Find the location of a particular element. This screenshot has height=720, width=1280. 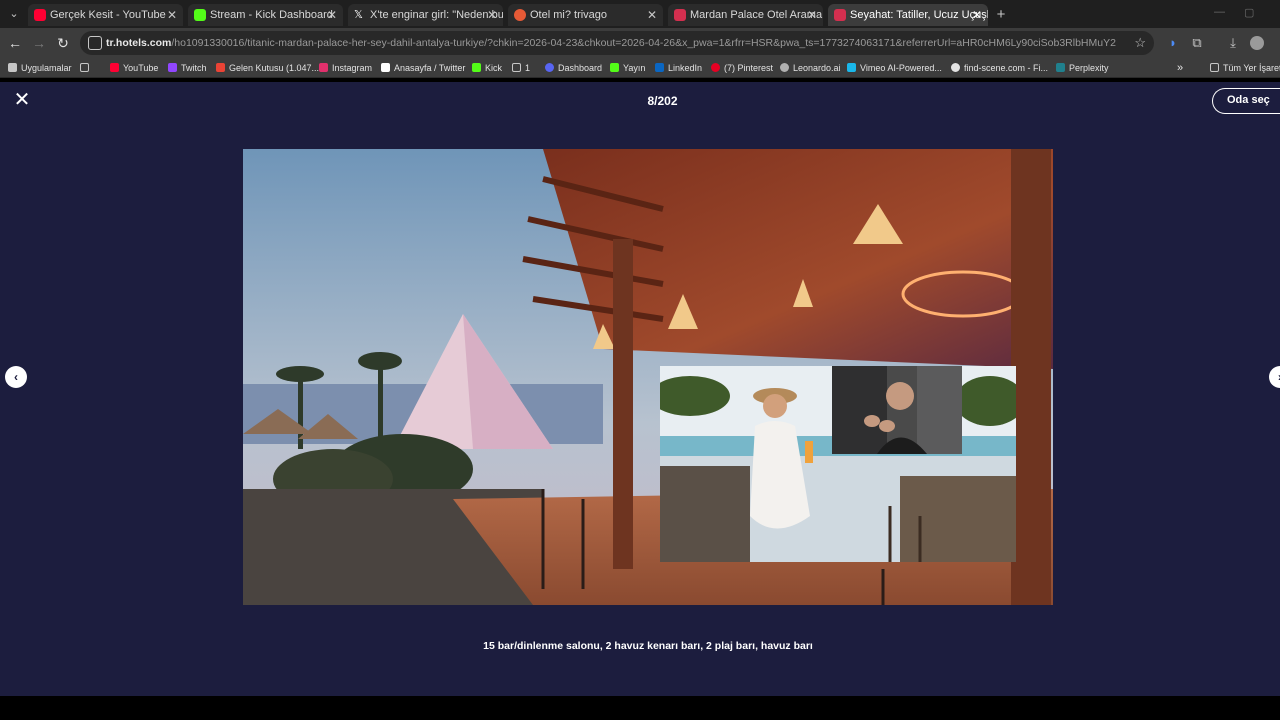

instagram-icon is located at coordinates (323, 67).